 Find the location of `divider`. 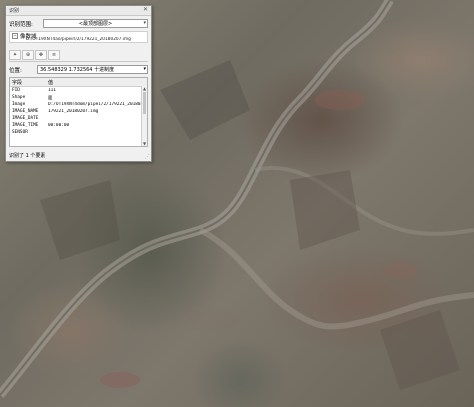

divider is located at coordinates (78, 61).